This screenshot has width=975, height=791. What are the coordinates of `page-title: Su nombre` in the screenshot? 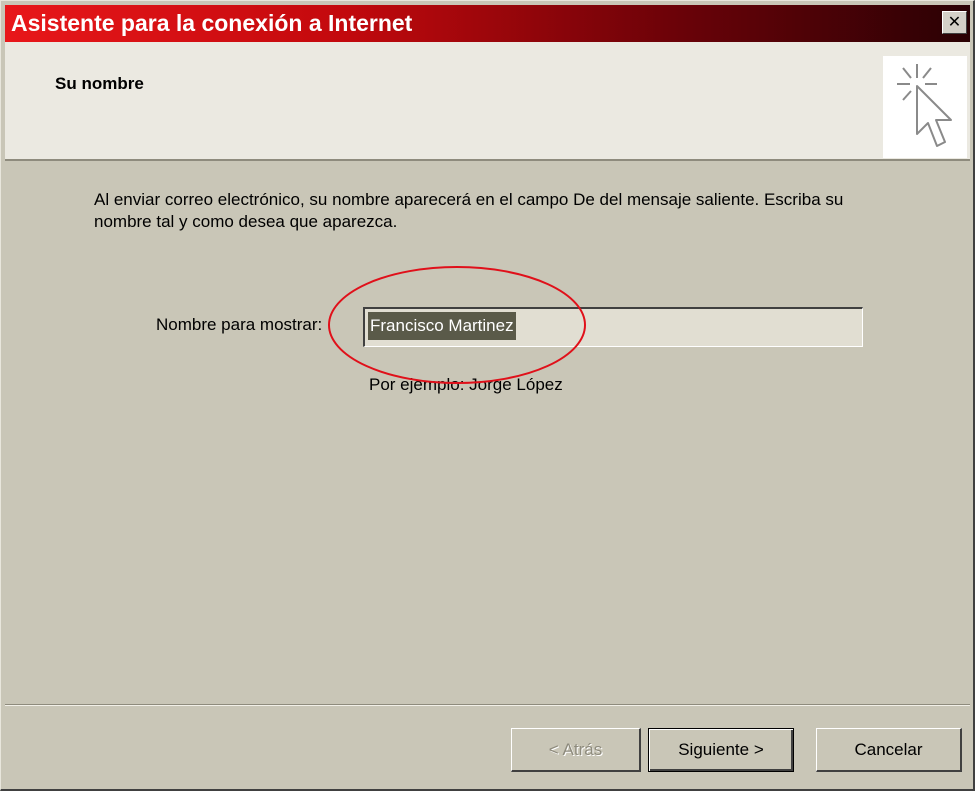 It's located at (99, 83).